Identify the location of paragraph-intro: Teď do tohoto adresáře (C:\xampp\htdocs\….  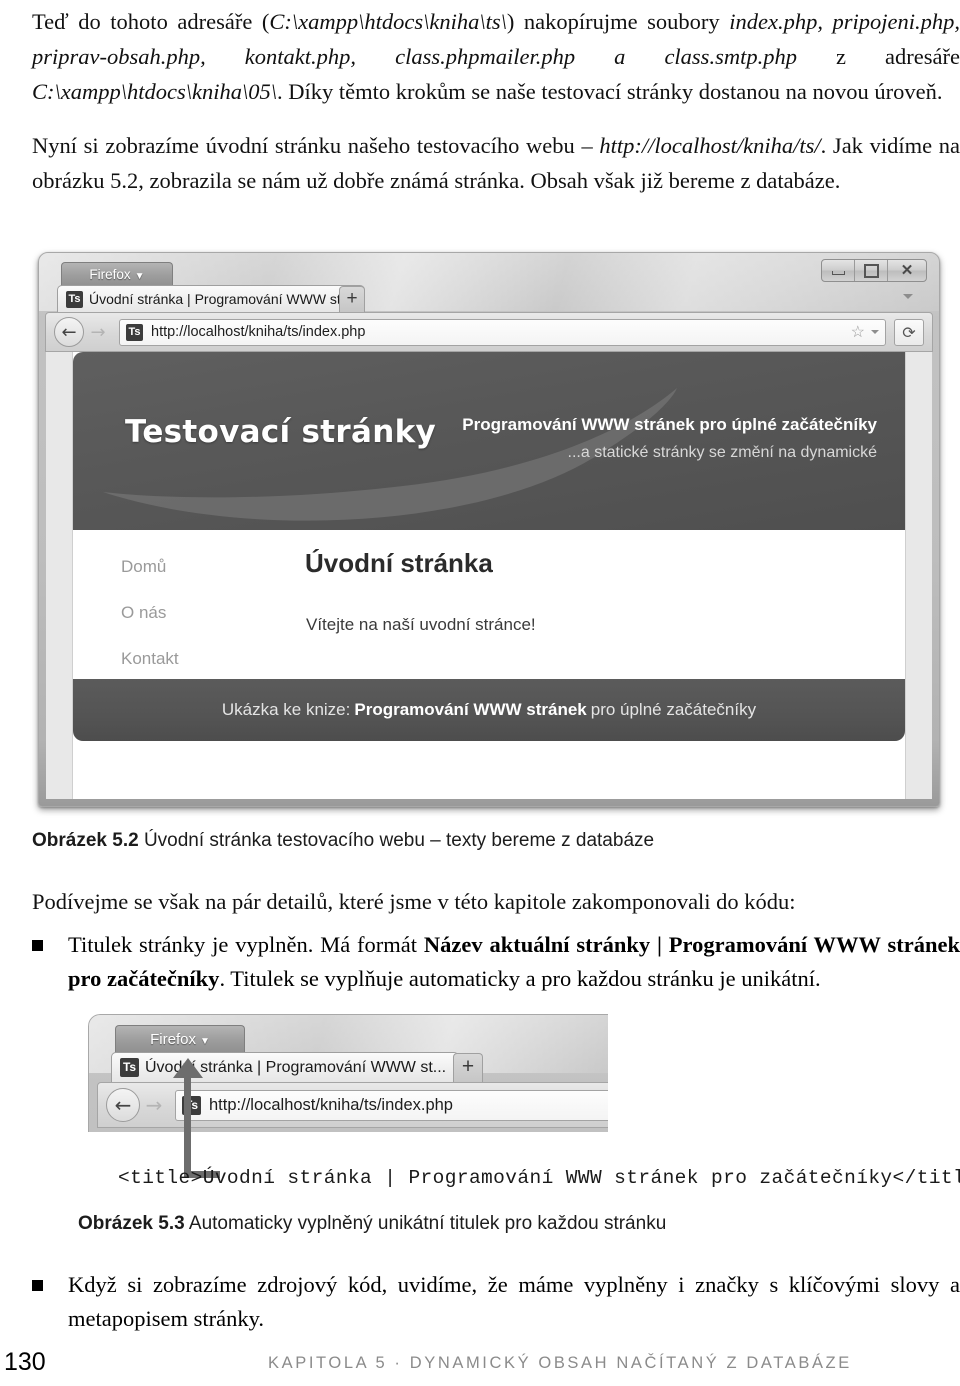
(496, 56).